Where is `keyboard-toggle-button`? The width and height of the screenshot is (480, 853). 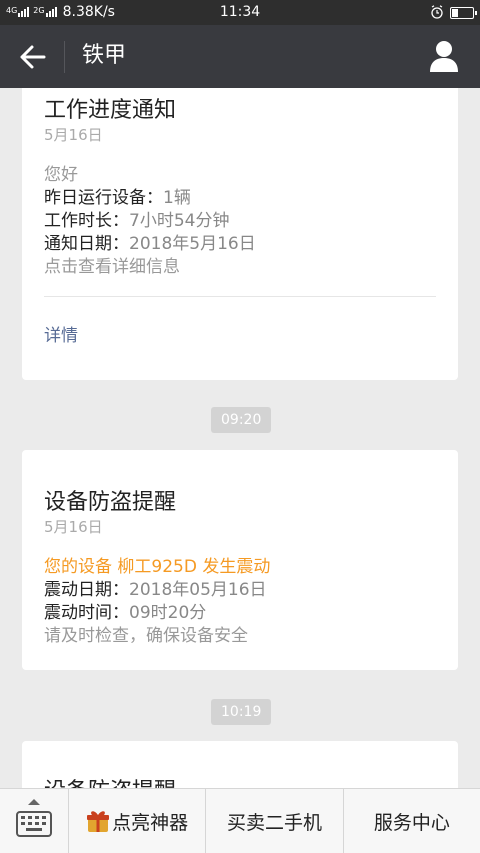
keyboard-toggle-button is located at coordinates (34, 821).